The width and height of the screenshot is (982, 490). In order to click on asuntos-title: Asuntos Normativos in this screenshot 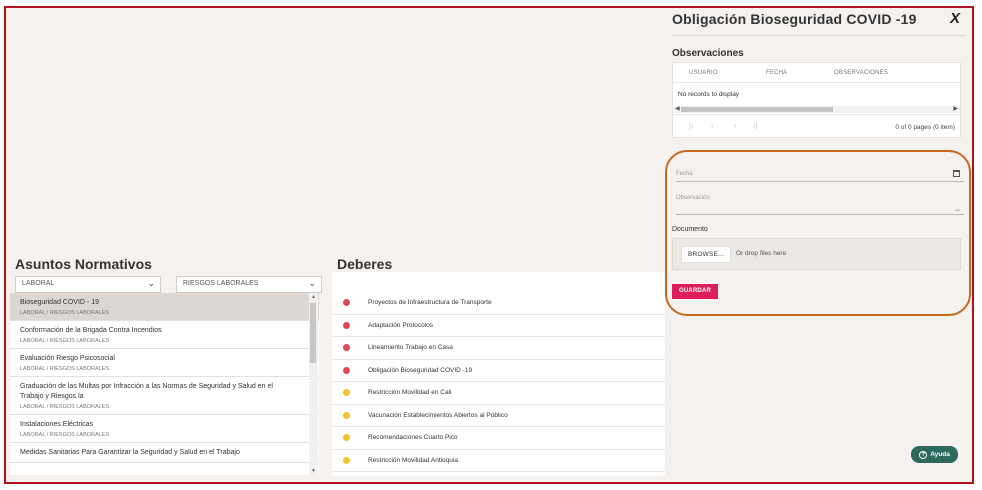, I will do `click(83, 264)`.